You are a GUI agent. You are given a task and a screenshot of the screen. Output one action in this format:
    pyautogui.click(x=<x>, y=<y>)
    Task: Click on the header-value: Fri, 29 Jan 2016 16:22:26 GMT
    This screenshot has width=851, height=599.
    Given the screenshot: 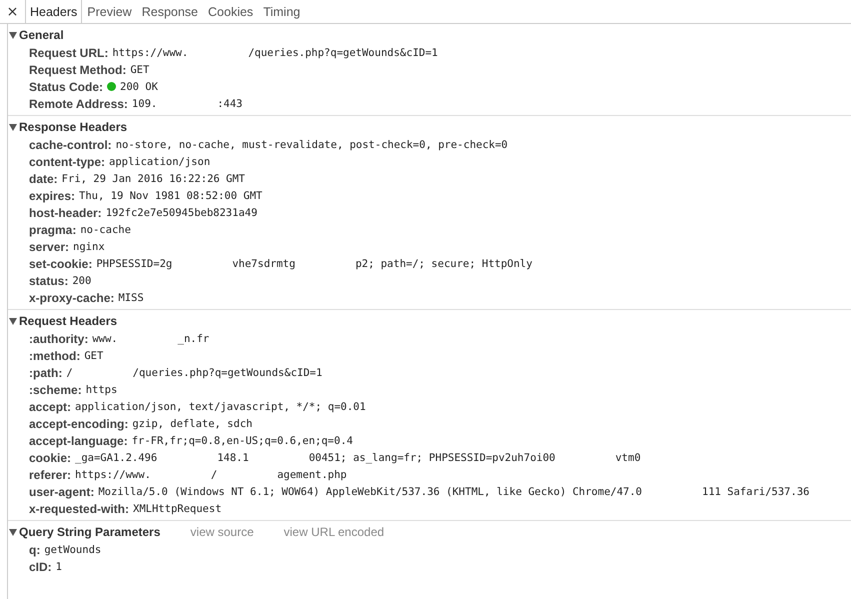 What is the action you would take?
    pyautogui.click(x=153, y=178)
    